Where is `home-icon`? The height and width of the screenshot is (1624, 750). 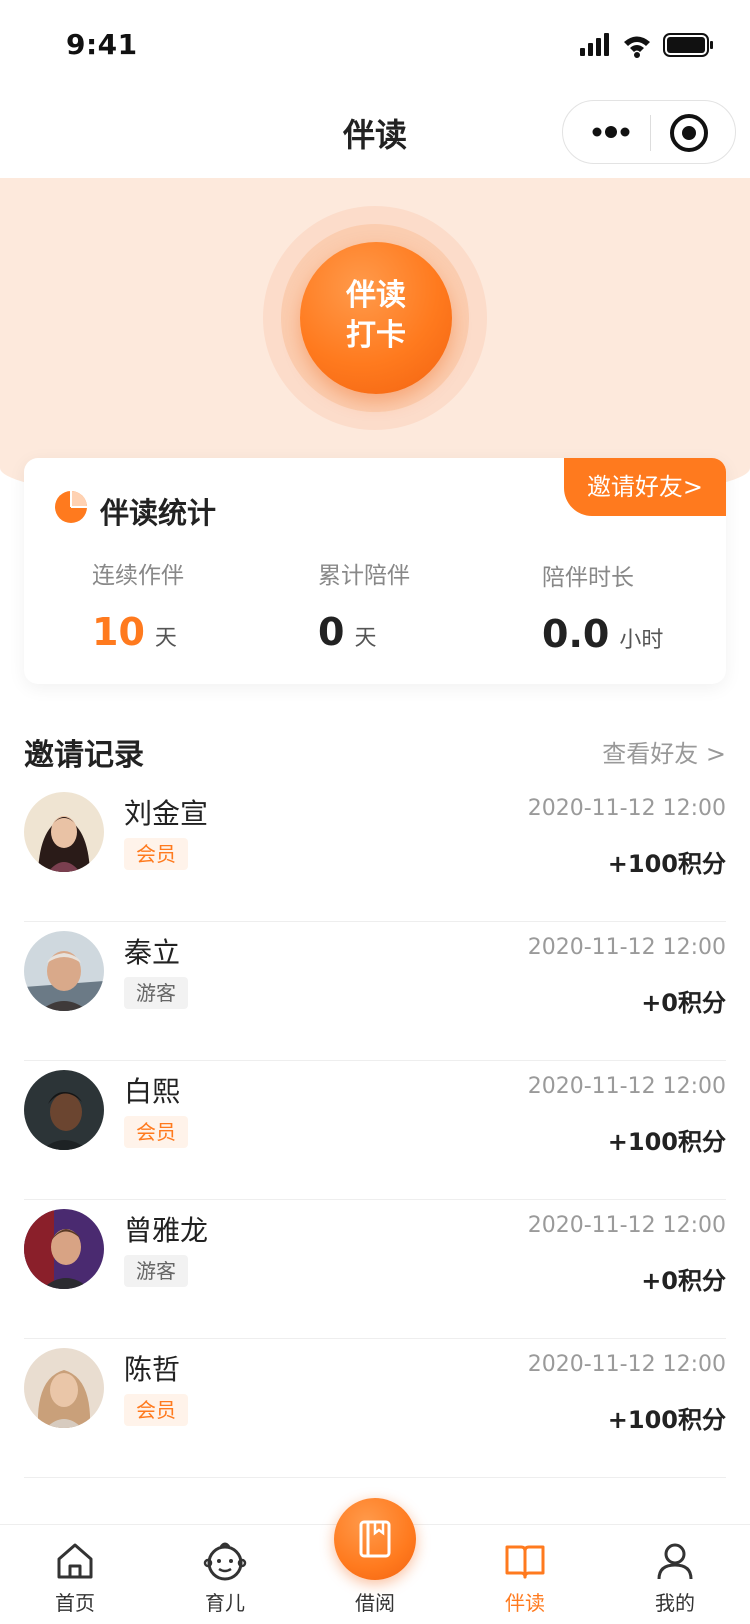 home-icon is located at coordinates (75, 1561).